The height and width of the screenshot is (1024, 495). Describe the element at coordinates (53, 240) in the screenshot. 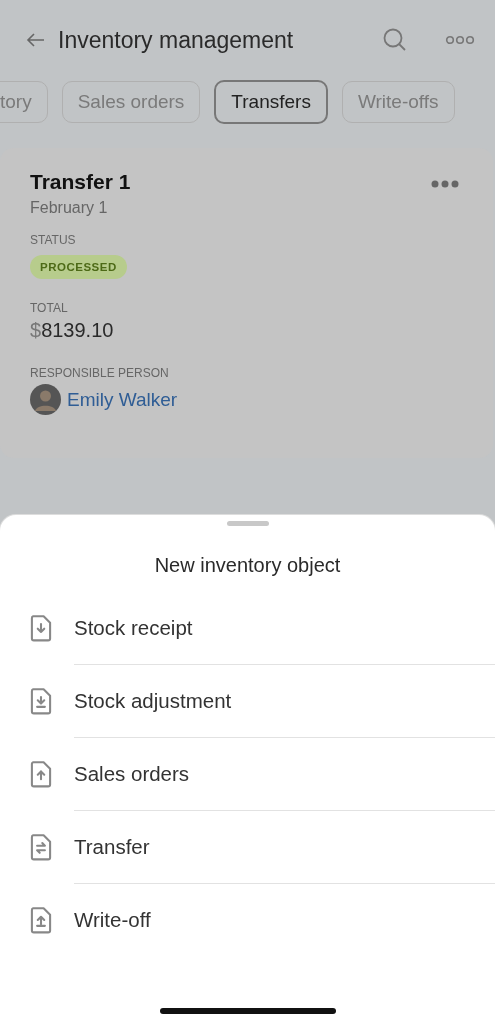

I see `field-label: STATUS` at that location.